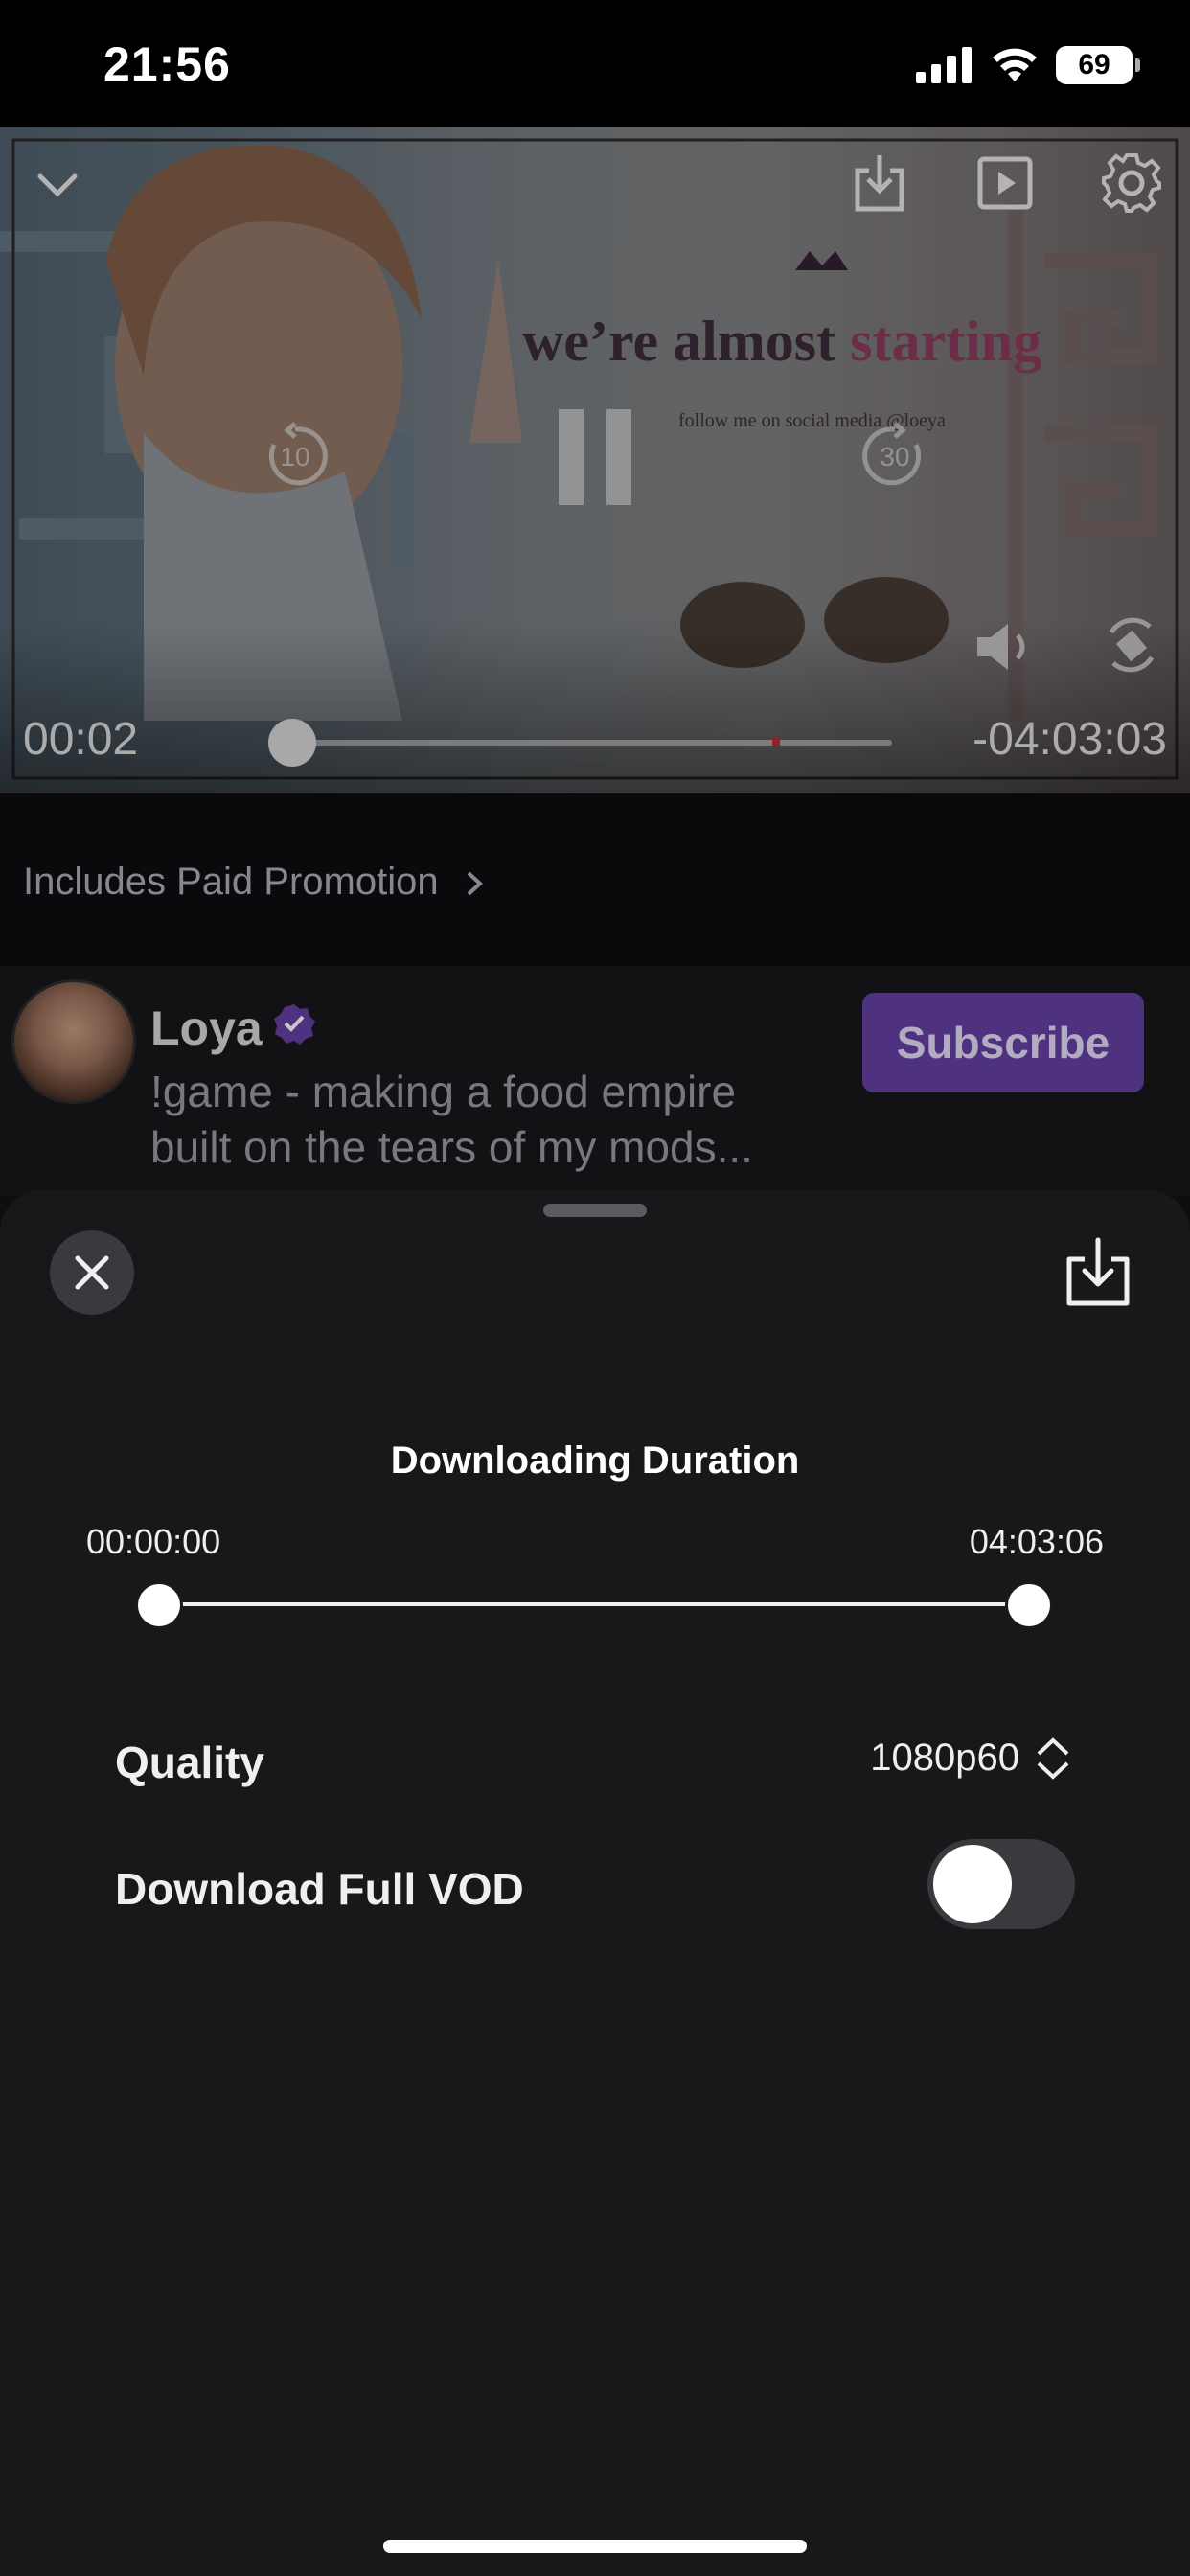 The width and height of the screenshot is (1190, 2576). What do you see at coordinates (594, 1604) in the screenshot?
I see `duration-range-track` at bounding box center [594, 1604].